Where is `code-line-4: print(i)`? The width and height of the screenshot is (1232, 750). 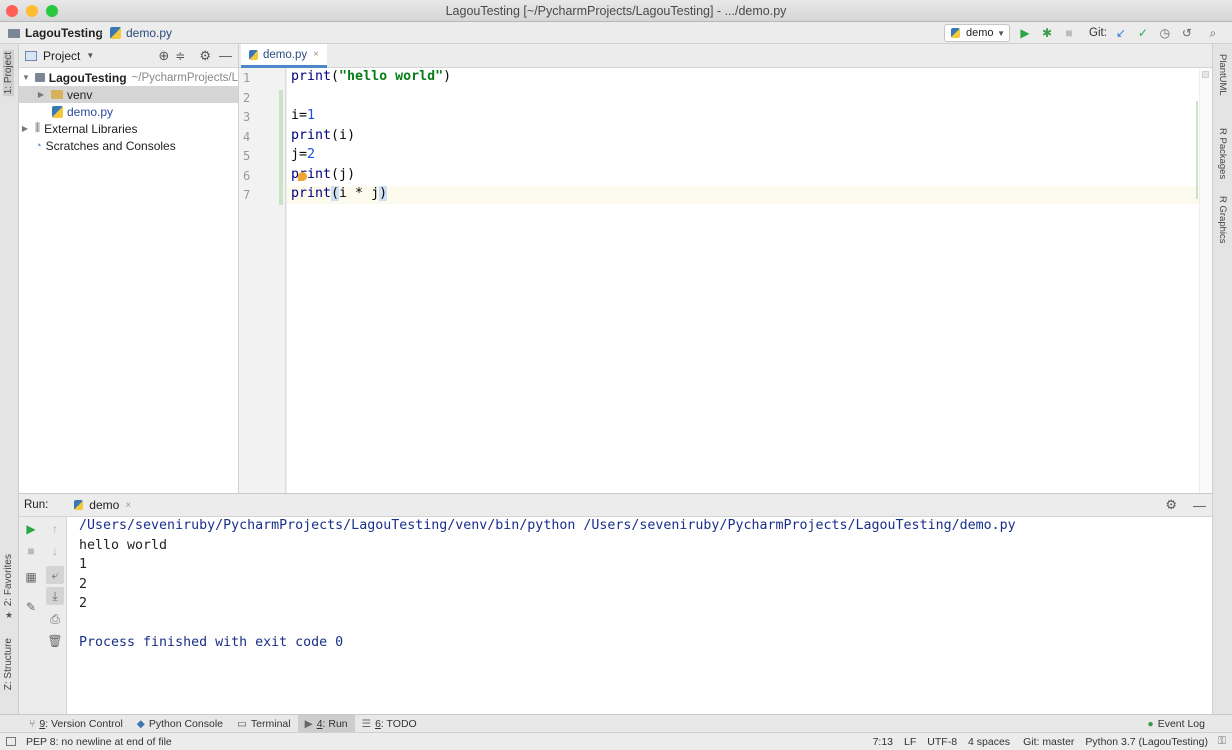 code-line-4: print(i) is located at coordinates (323, 135).